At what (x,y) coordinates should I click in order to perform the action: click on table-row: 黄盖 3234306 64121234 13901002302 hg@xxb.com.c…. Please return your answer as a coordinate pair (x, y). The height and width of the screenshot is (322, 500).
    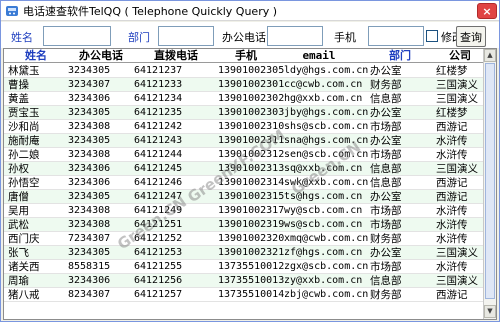
    Looking at the image, I should click on (244, 99).